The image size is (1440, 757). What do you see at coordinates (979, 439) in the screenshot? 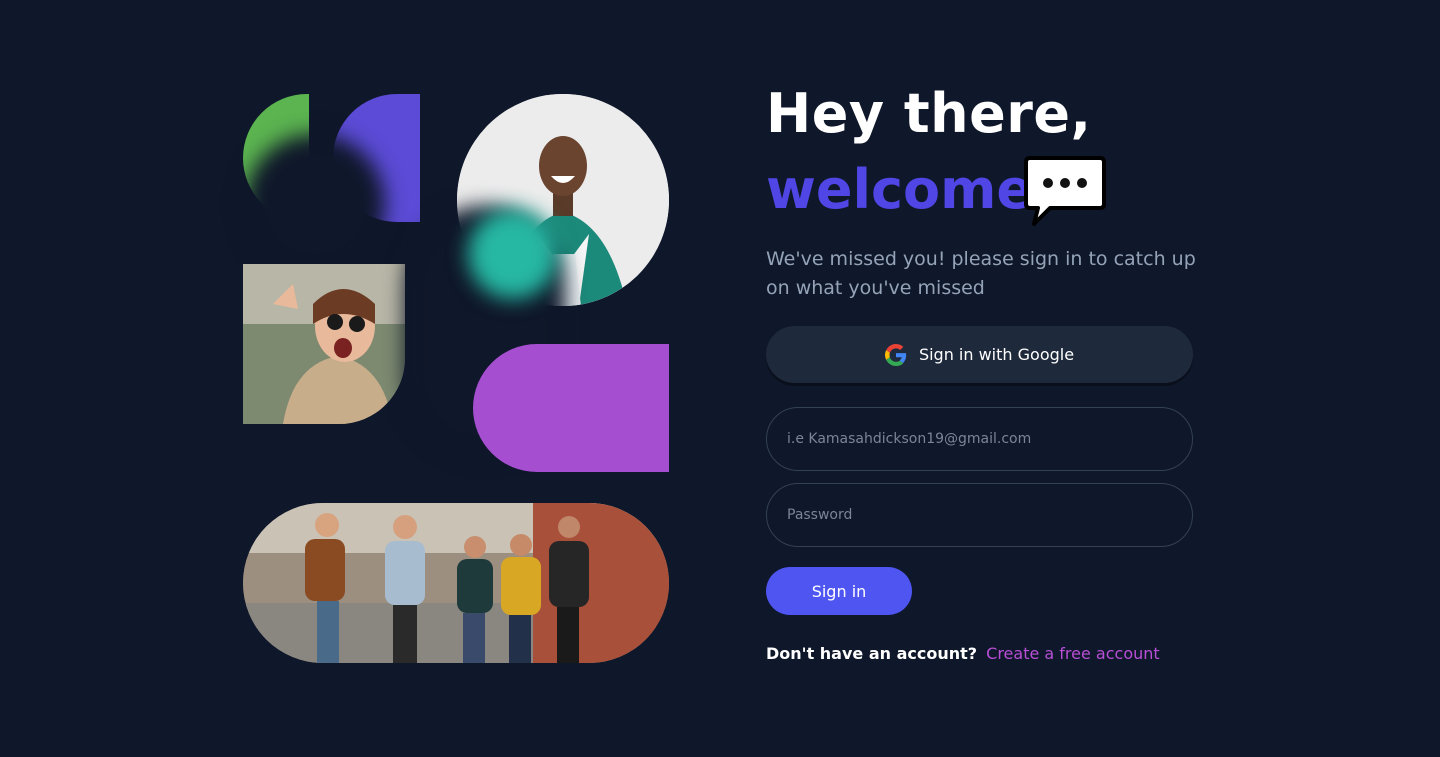
I see `email-field` at bounding box center [979, 439].